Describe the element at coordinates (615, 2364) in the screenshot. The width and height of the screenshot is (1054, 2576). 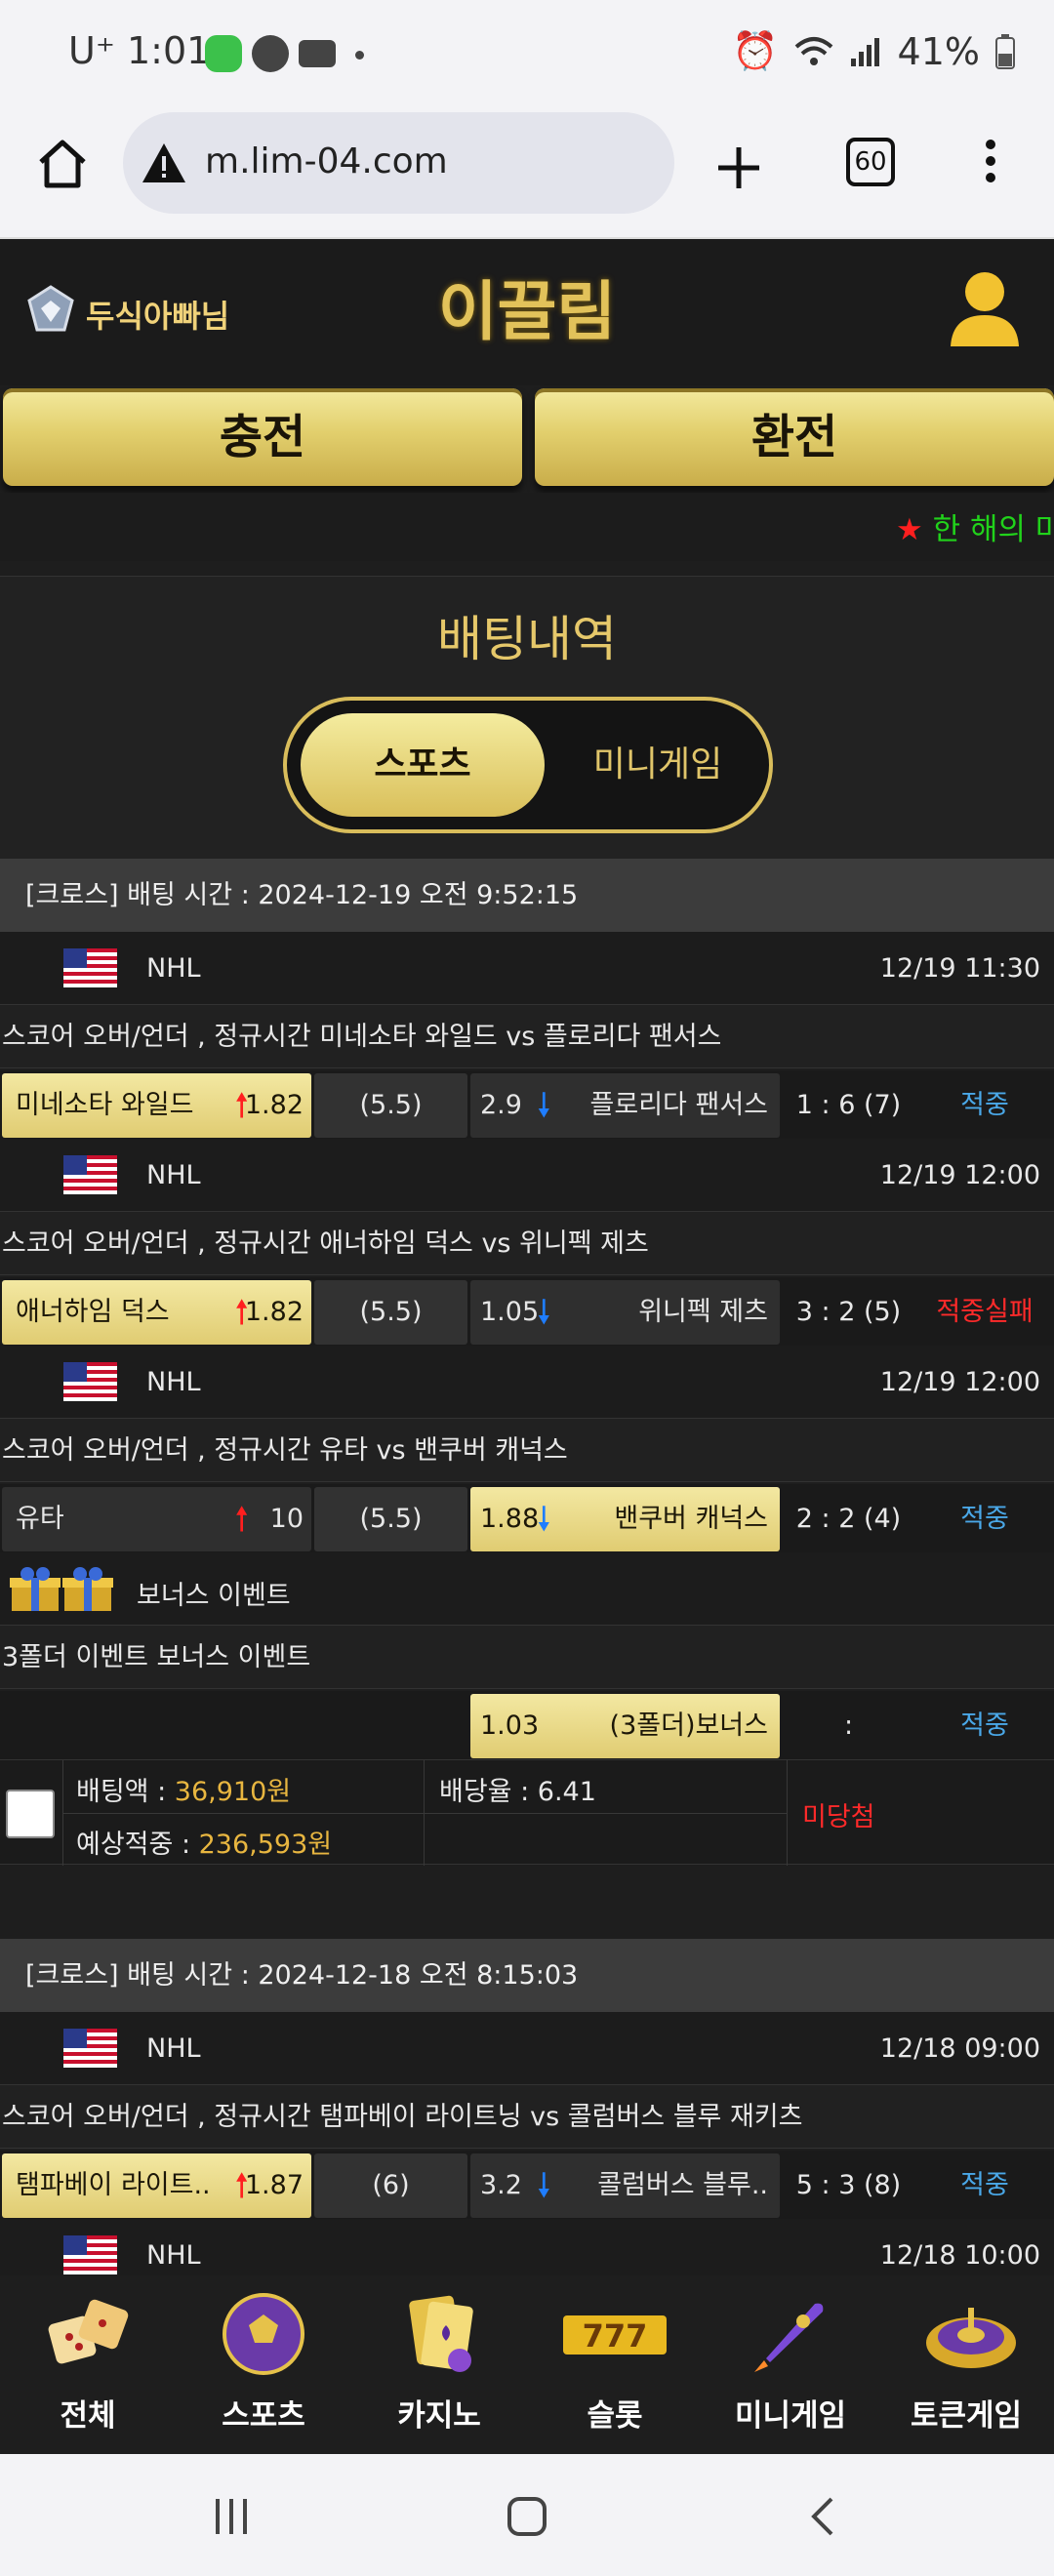
I see `nav-slot: 777 슬롯` at that location.